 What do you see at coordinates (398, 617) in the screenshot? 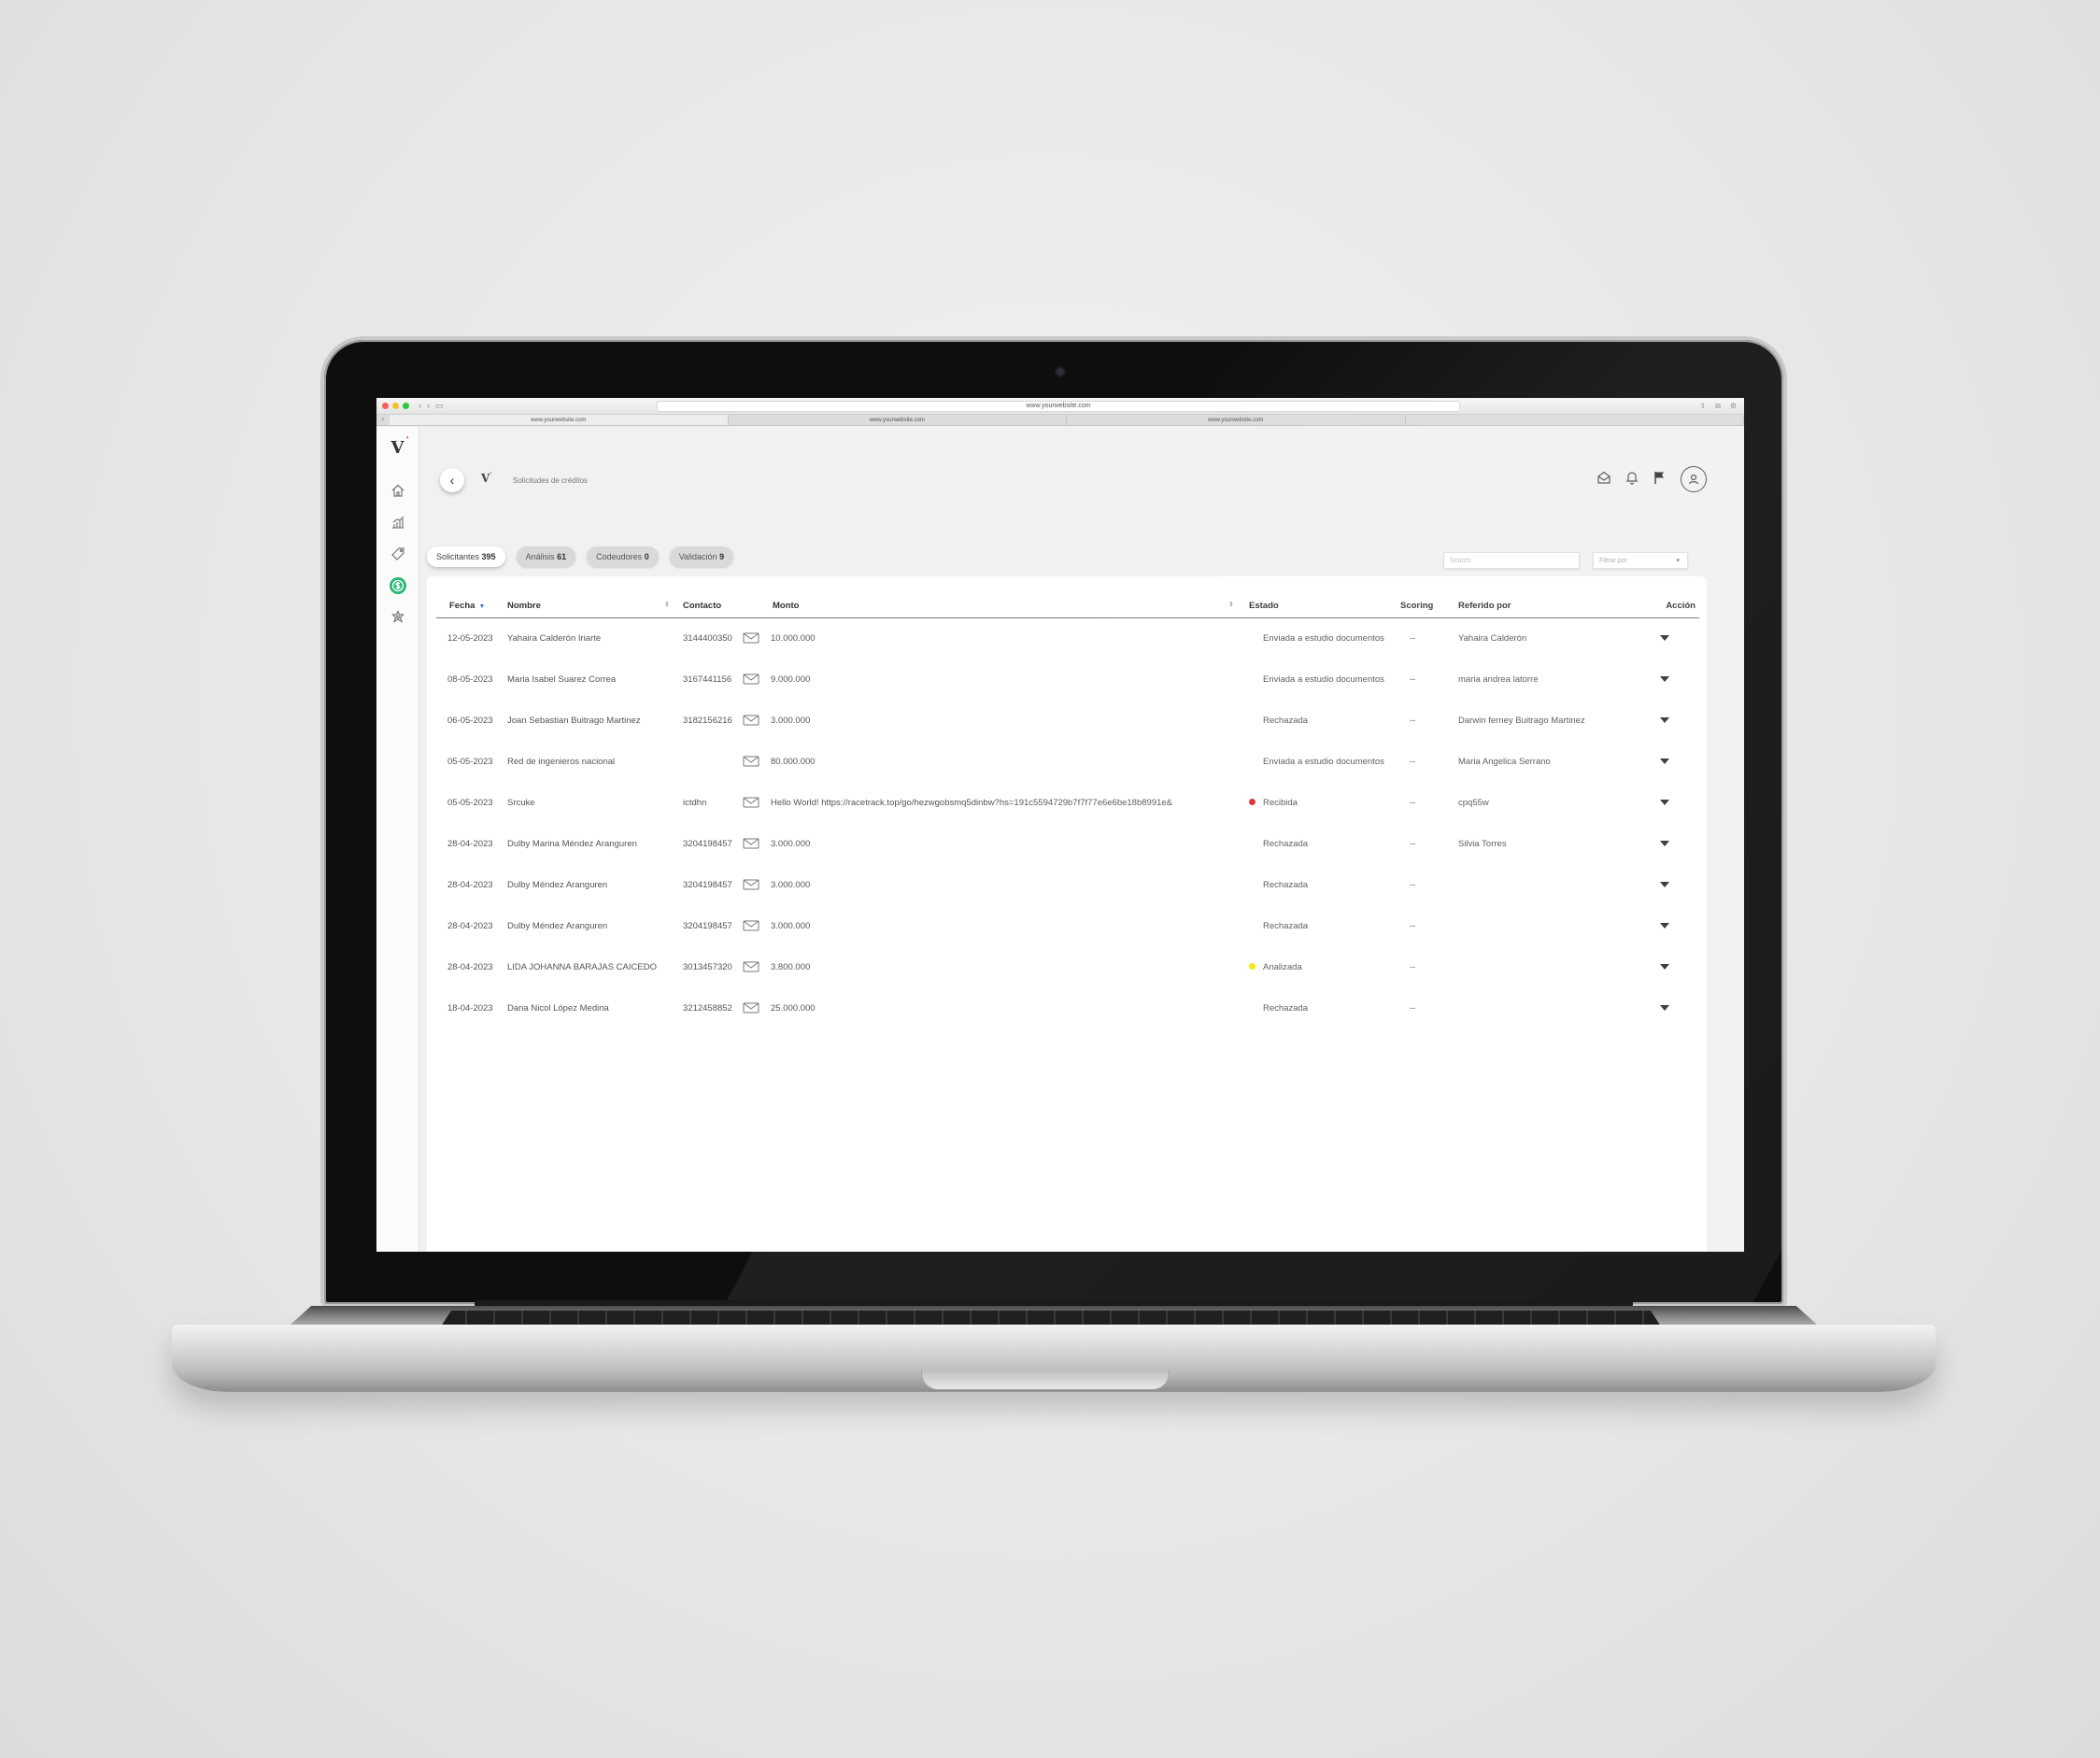
I see `settings-icon` at bounding box center [398, 617].